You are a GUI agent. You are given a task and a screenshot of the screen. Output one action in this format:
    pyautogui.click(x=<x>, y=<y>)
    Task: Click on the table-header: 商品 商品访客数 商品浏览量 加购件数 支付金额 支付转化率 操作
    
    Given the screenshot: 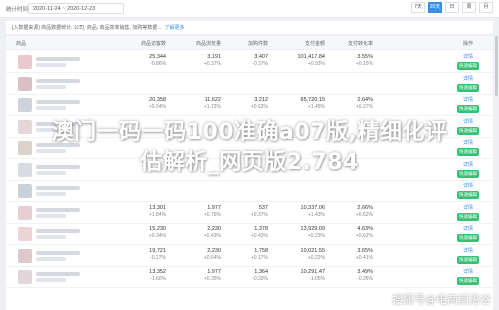 What is the action you would take?
    pyautogui.click(x=249, y=43)
    